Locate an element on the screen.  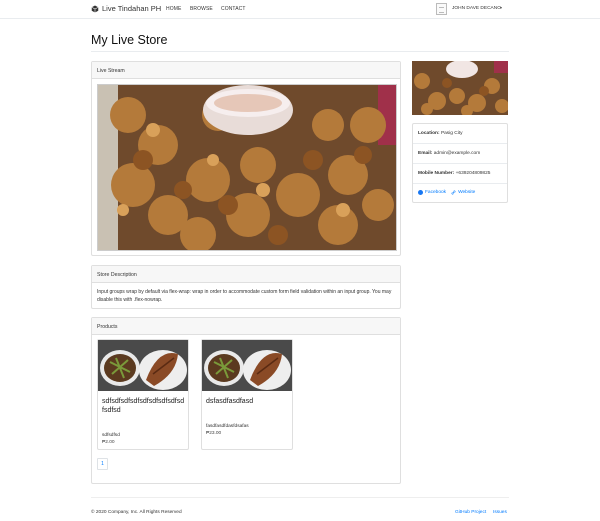
avatar is located at coordinates (441, 9).